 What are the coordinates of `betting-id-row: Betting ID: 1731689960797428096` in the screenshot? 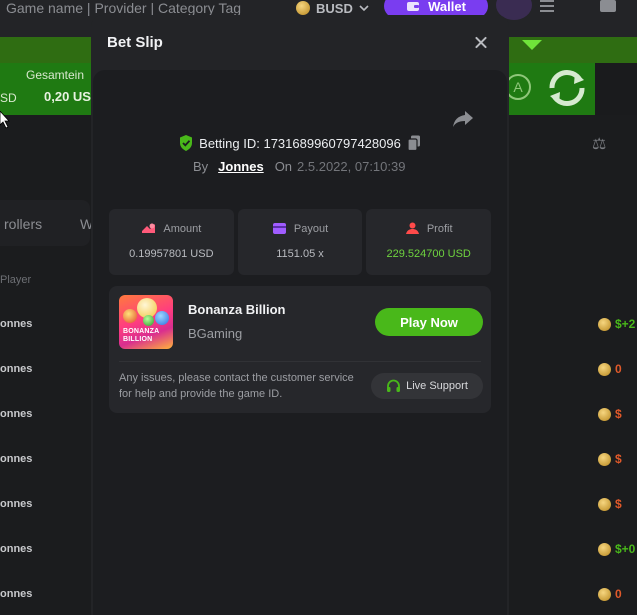 It's located at (300, 143).